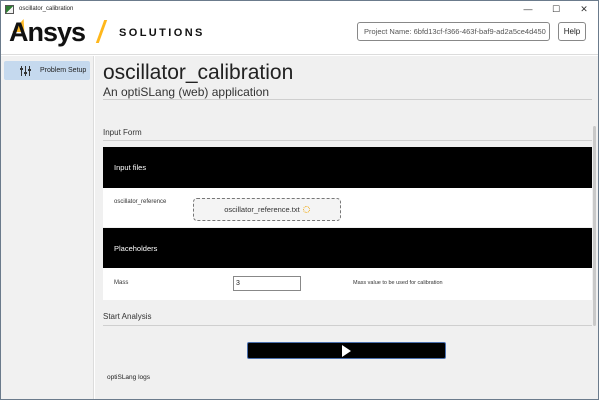 This screenshot has height=400, width=599. What do you see at coordinates (198, 72) in the screenshot?
I see `page-title: oscillator_calibration` at bounding box center [198, 72].